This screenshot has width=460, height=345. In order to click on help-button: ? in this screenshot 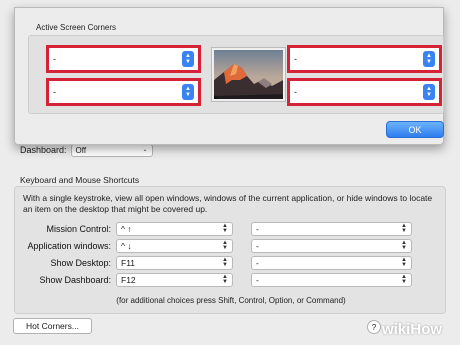, I will do `click(374, 327)`.